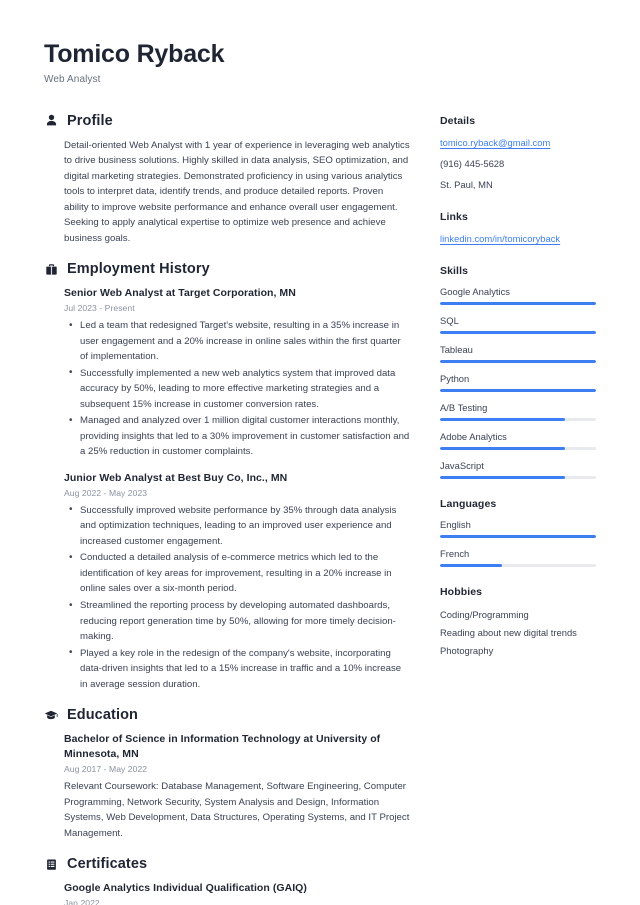 This screenshot has height=905, width=640. What do you see at coordinates (473, 436) in the screenshot?
I see `skill-label: Adobe Analytics` at bounding box center [473, 436].